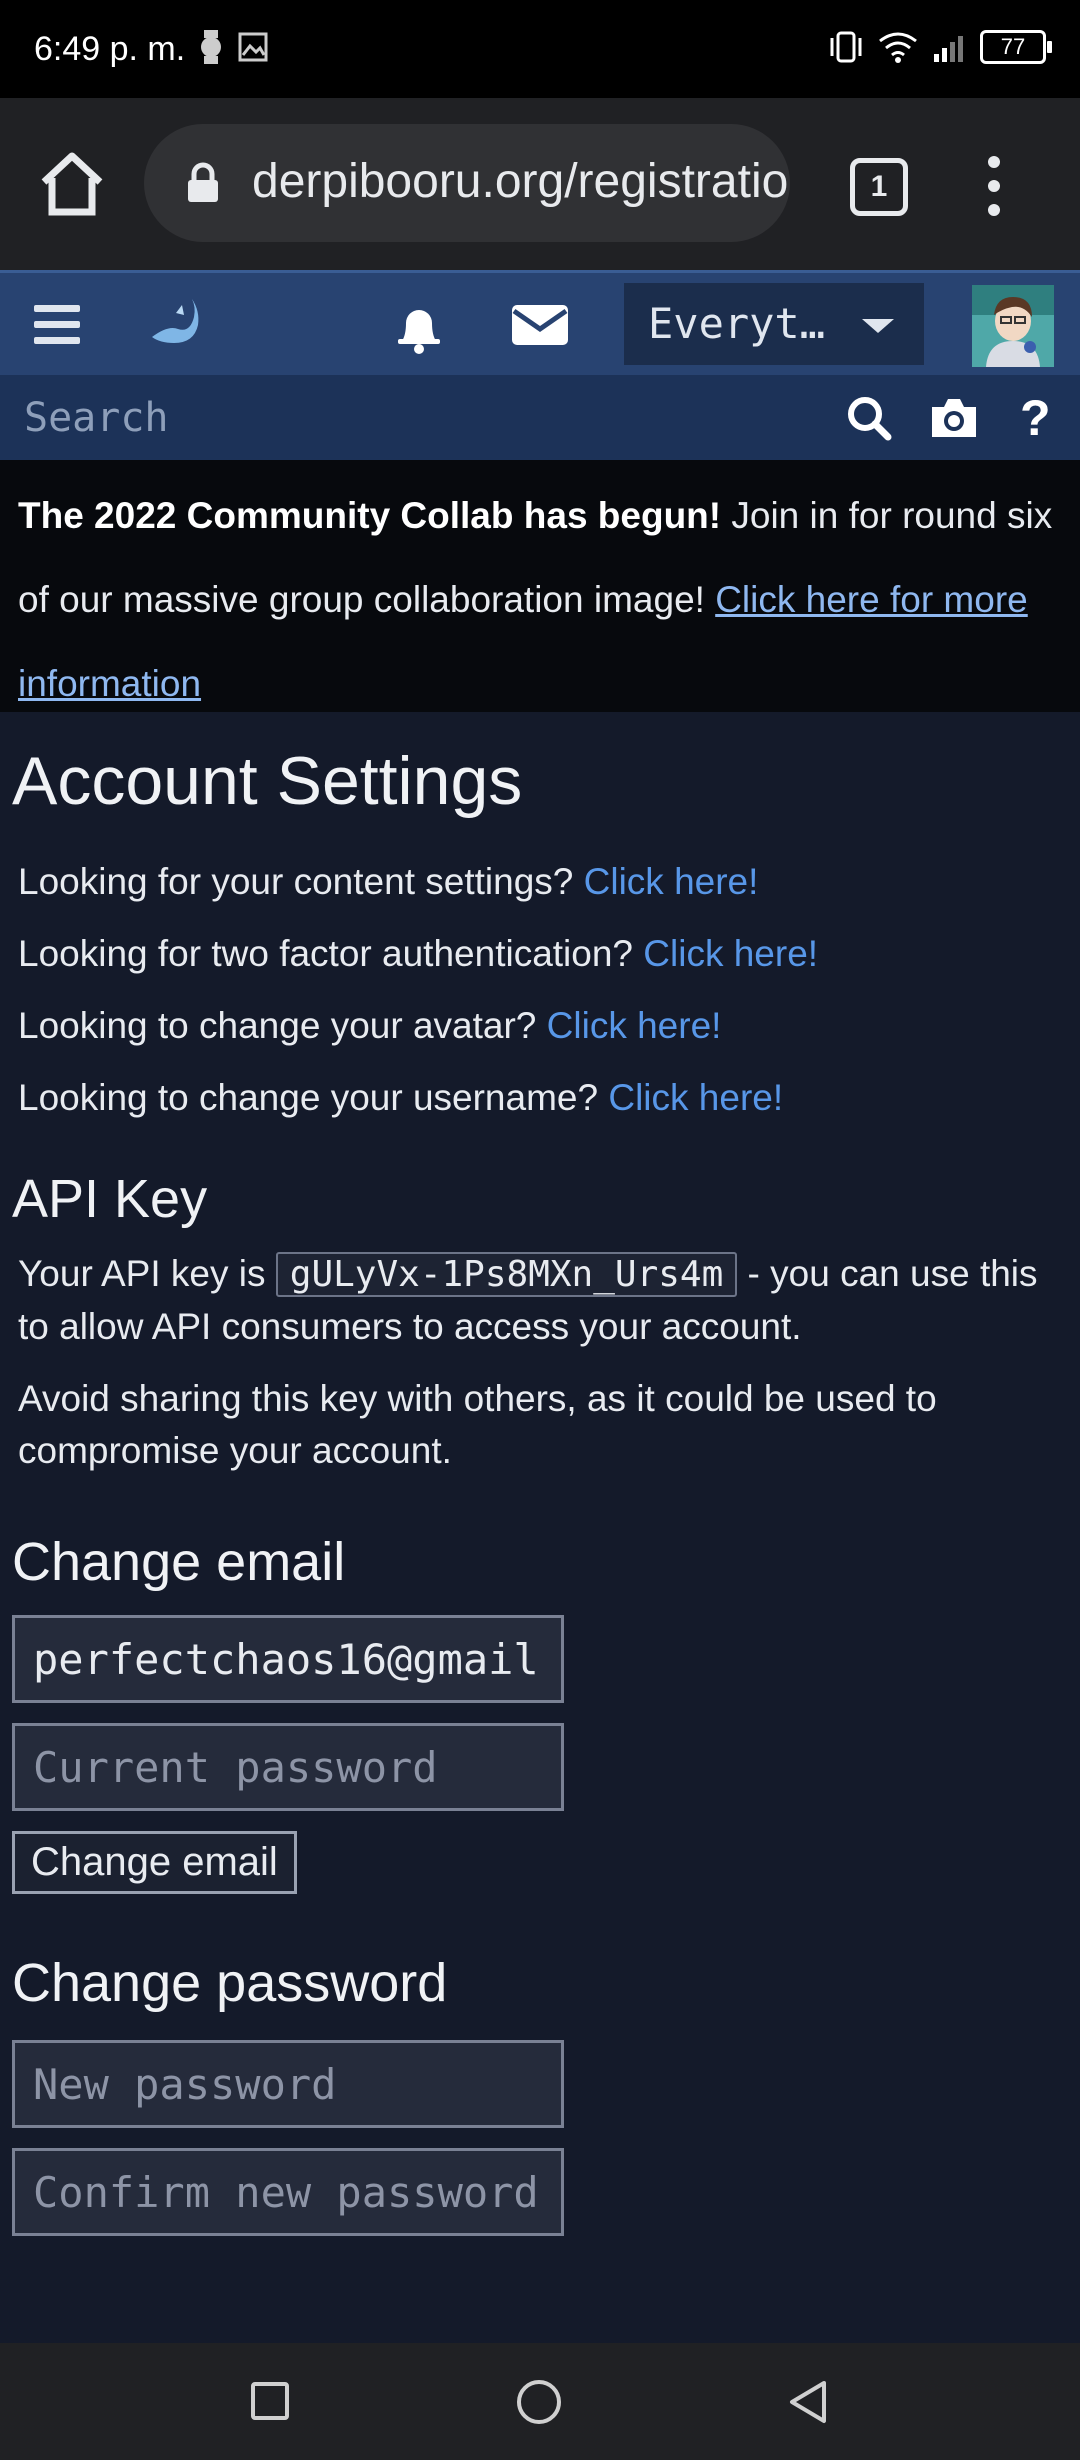 The image size is (1080, 2460). What do you see at coordinates (288, 1659) in the screenshot?
I see `email-field` at bounding box center [288, 1659].